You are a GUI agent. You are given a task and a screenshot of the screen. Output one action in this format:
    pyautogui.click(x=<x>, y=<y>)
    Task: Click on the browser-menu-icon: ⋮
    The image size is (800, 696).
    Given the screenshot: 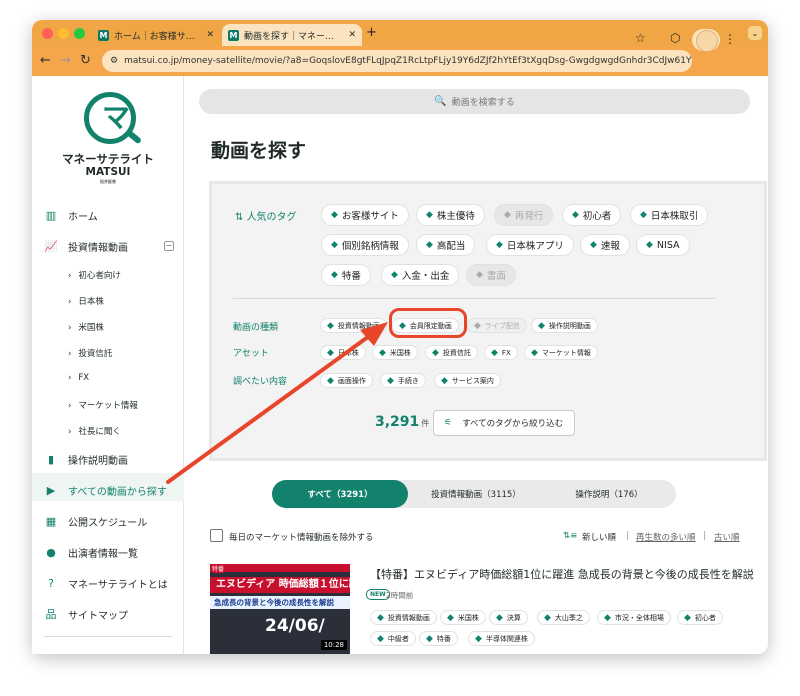 What is the action you would take?
    pyautogui.click(x=730, y=39)
    